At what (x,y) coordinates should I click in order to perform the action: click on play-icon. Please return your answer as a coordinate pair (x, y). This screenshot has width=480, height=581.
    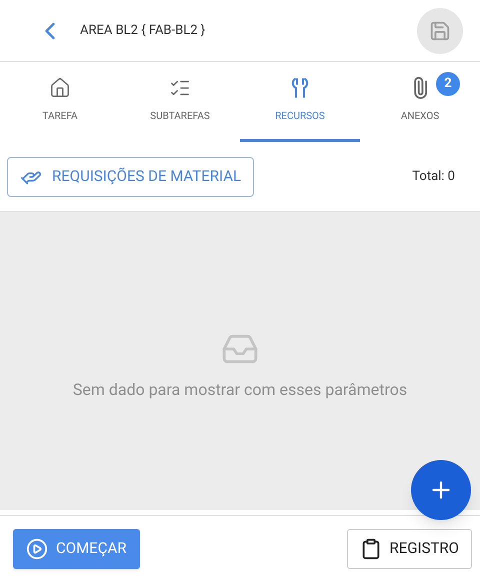
    Looking at the image, I should click on (37, 549).